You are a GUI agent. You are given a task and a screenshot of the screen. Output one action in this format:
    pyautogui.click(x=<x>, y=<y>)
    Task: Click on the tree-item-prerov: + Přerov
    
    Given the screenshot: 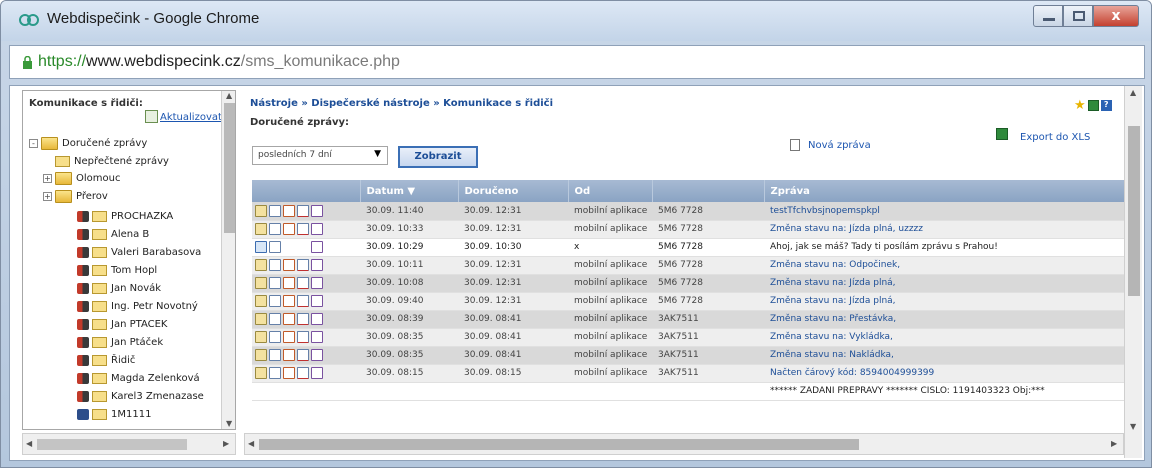 What is the action you would take?
    pyautogui.click(x=75, y=196)
    